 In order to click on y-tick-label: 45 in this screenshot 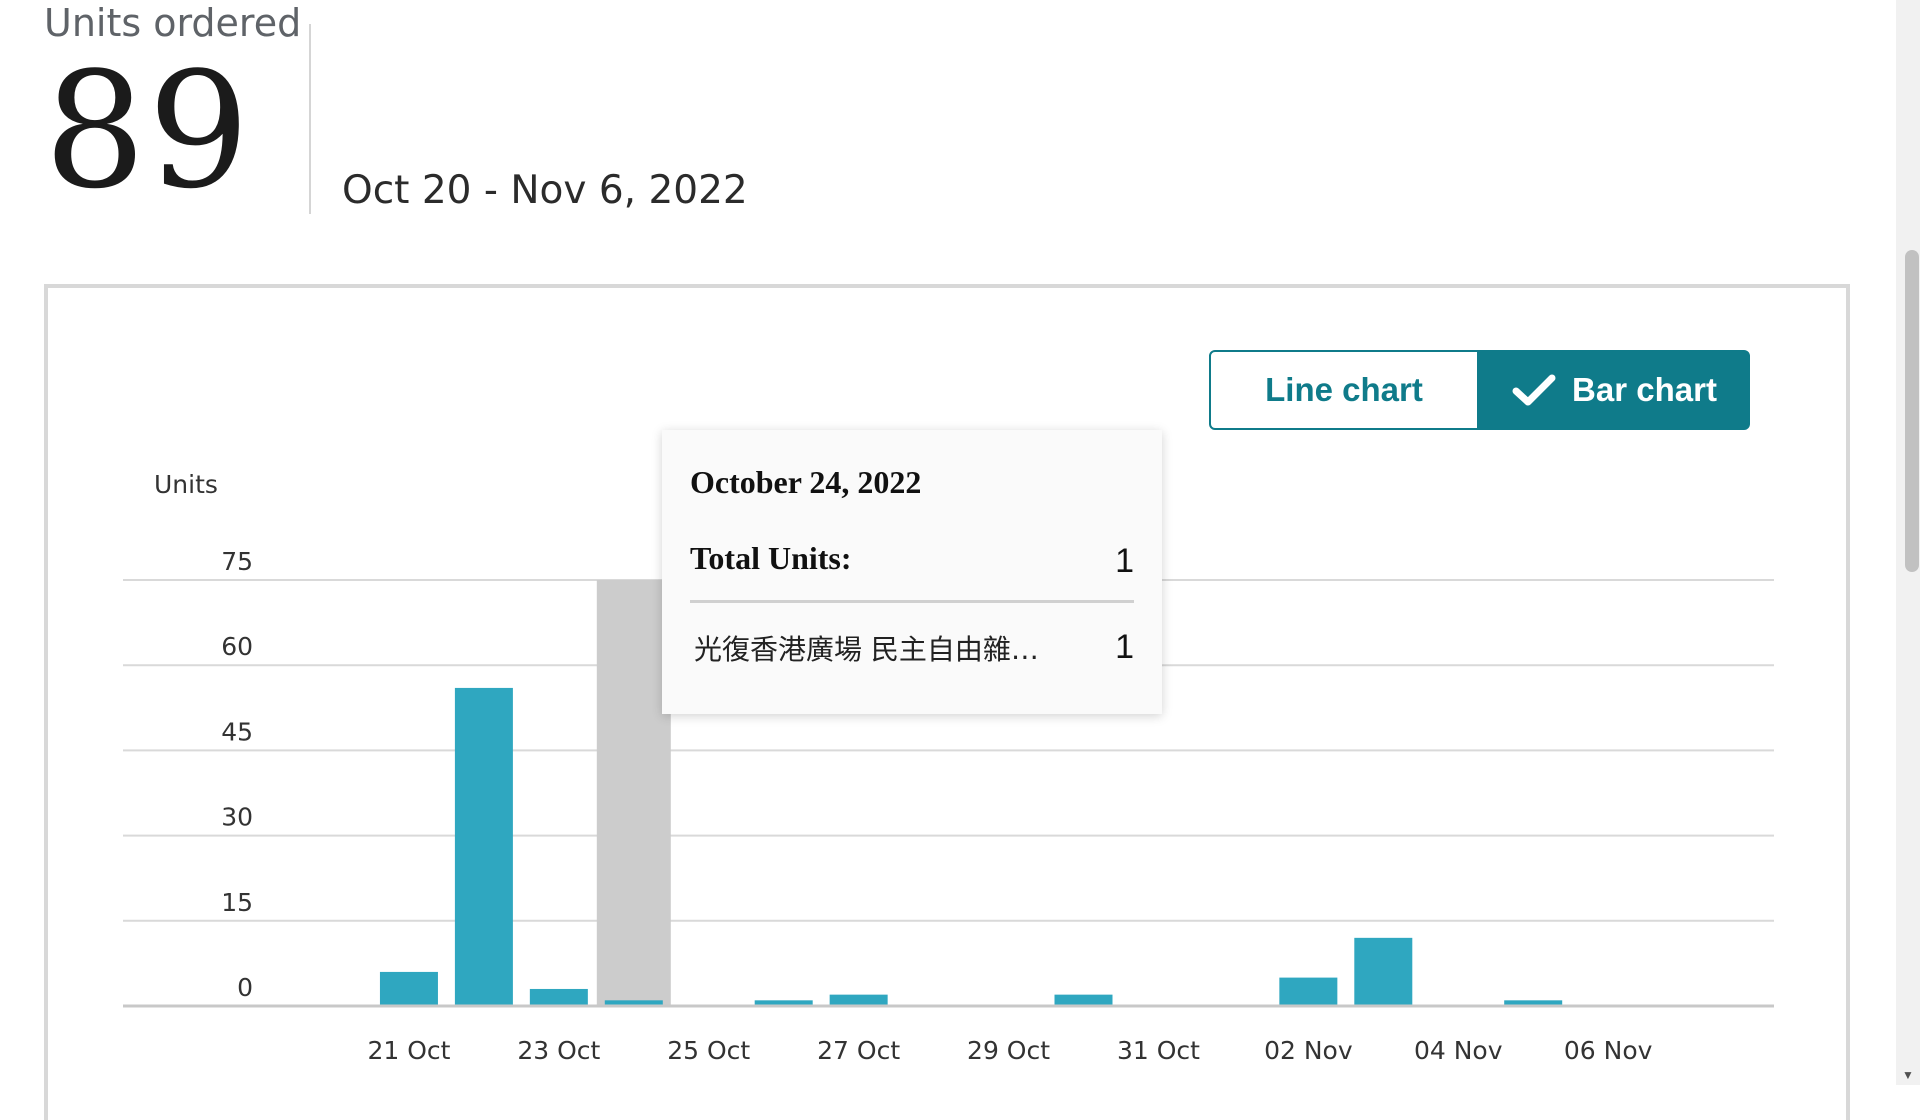, I will do `click(237, 731)`.